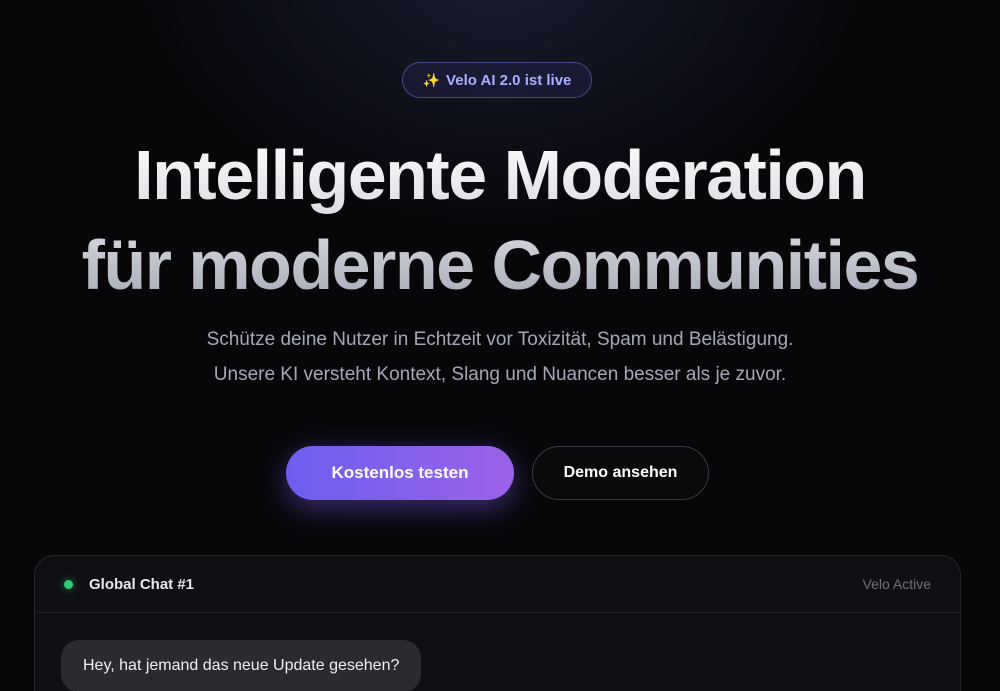 This screenshot has width=1000, height=691. I want to click on hero-title-line-2: für moderne Communities, so click(500, 265).